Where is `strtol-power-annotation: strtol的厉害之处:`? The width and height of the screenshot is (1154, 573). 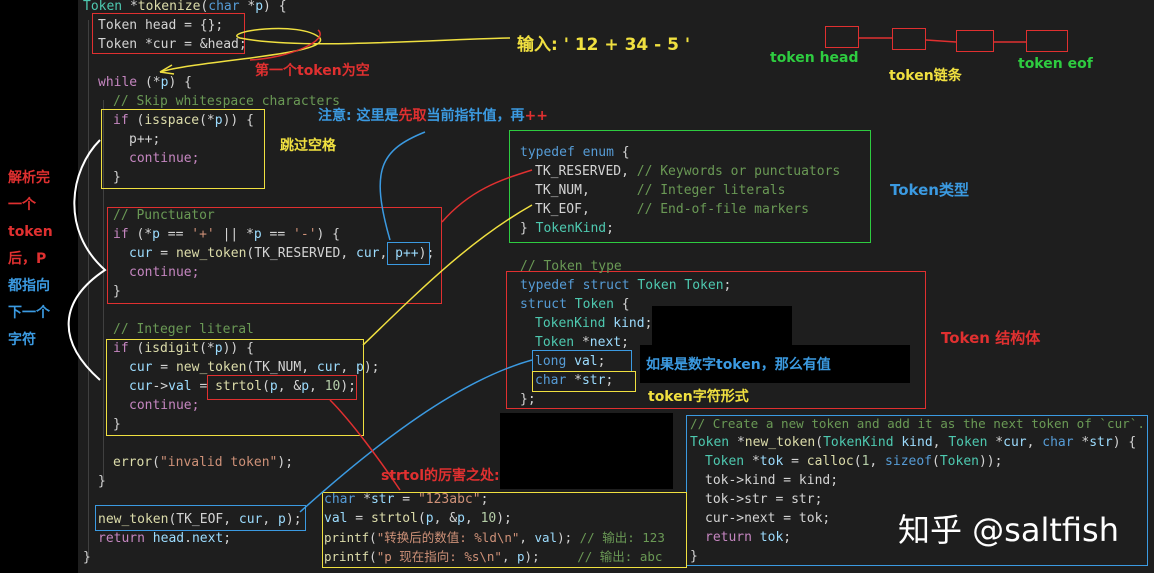 strtol-power-annotation: strtol的厉害之处: is located at coordinates (440, 476).